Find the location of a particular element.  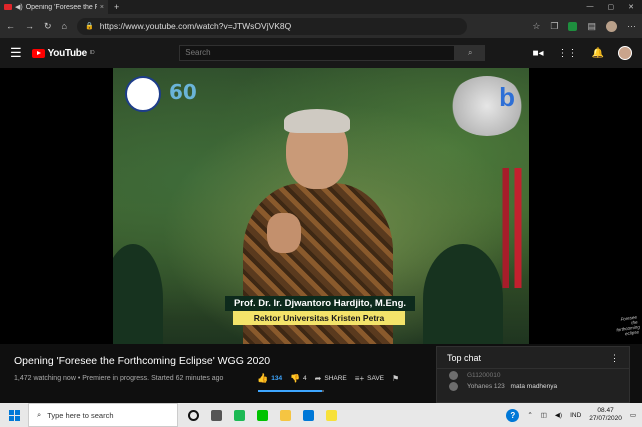

chat-message: G11200010 is located at coordinates (533, 374).